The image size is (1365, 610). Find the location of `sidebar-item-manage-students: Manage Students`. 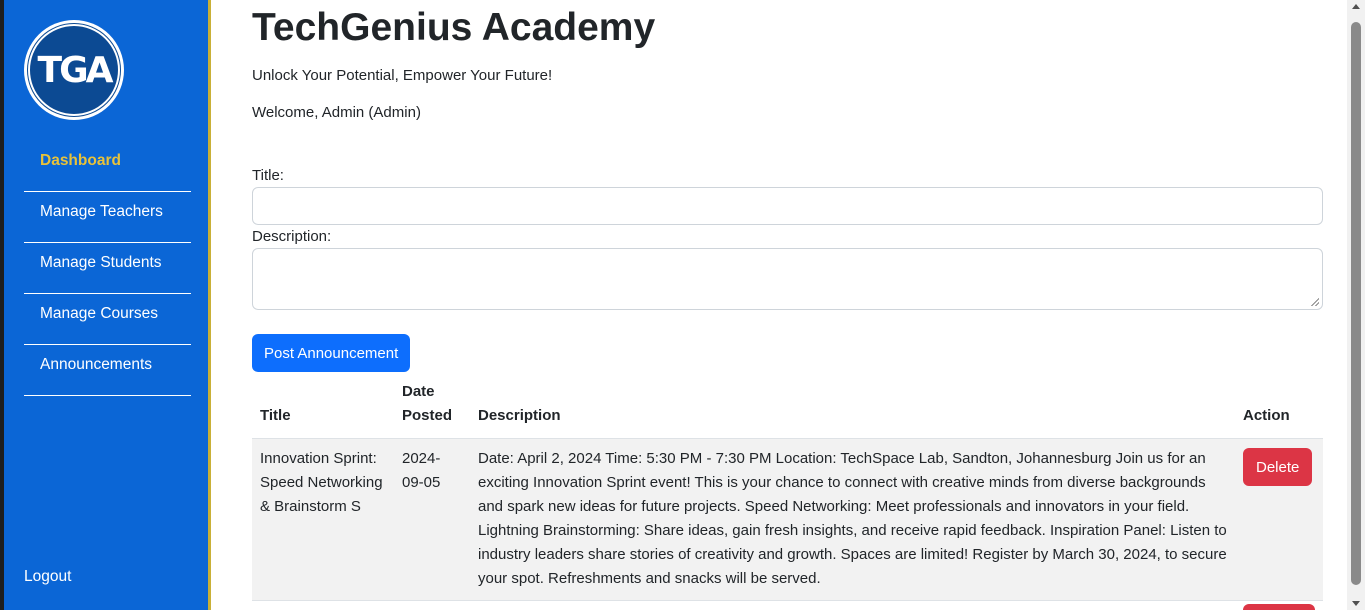

sidebar-item-manage-students: Manage Students is located at coordinates (107, 268).